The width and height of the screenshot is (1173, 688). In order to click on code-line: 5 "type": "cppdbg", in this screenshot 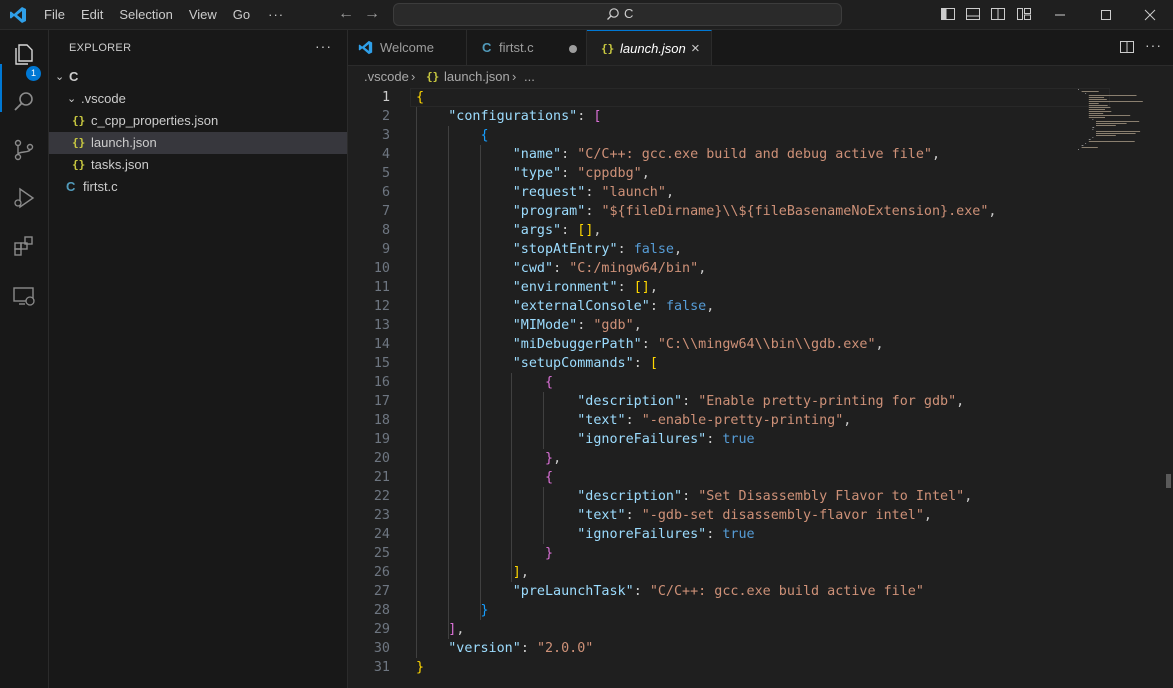, I will do `click(760, 173)`.